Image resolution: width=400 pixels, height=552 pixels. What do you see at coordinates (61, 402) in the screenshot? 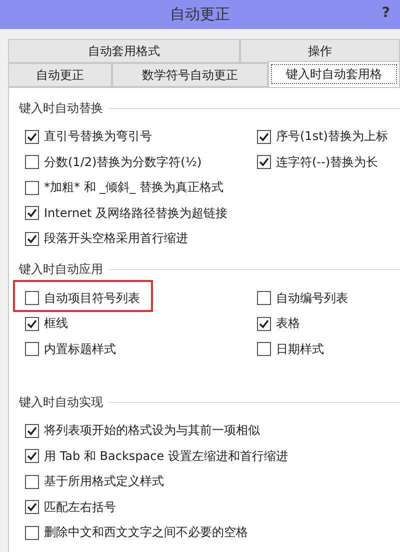
I see `section-title: 键入时自动实现` at bounding box center [61, 402].